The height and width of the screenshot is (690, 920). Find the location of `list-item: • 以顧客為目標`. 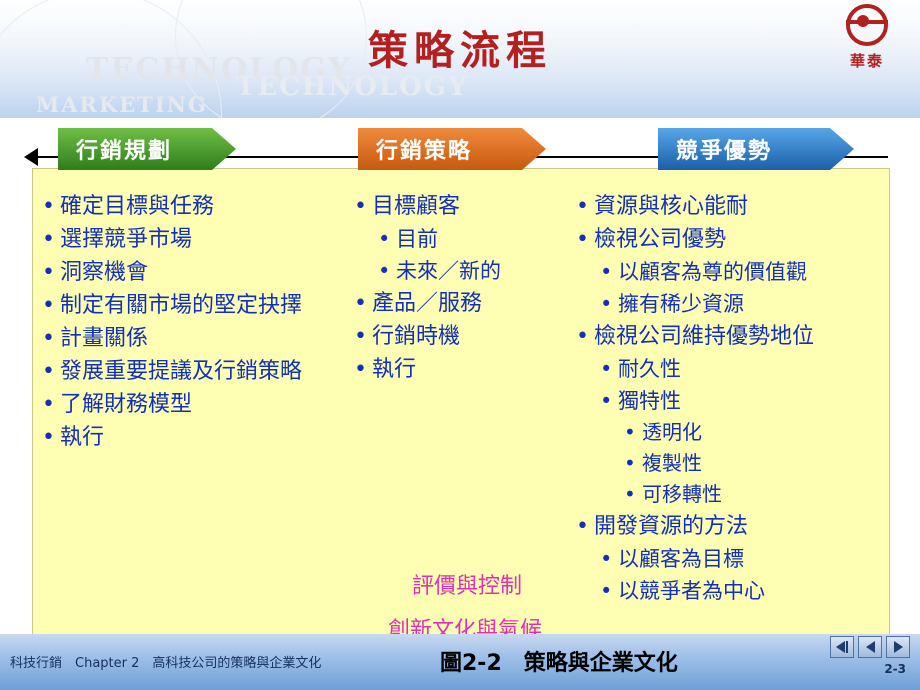

list-item: • 以顧客為目標 is located at coordinates (724, 559).